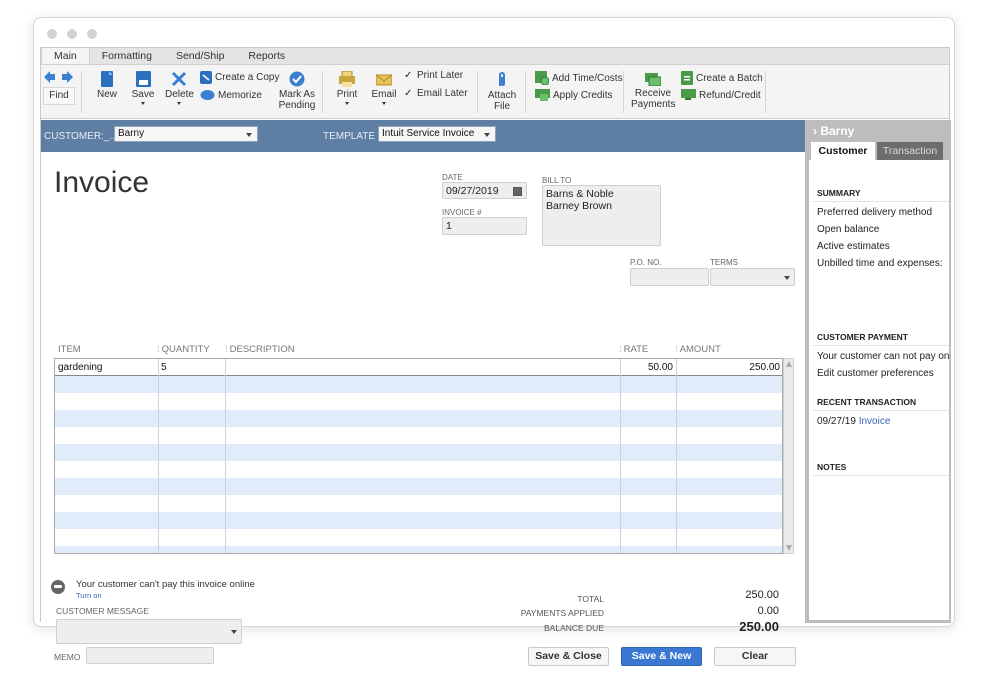 Image resolution: width=988 pixels, height=676 pixels. I want to click on tab-main: Main, so click(65, 56).